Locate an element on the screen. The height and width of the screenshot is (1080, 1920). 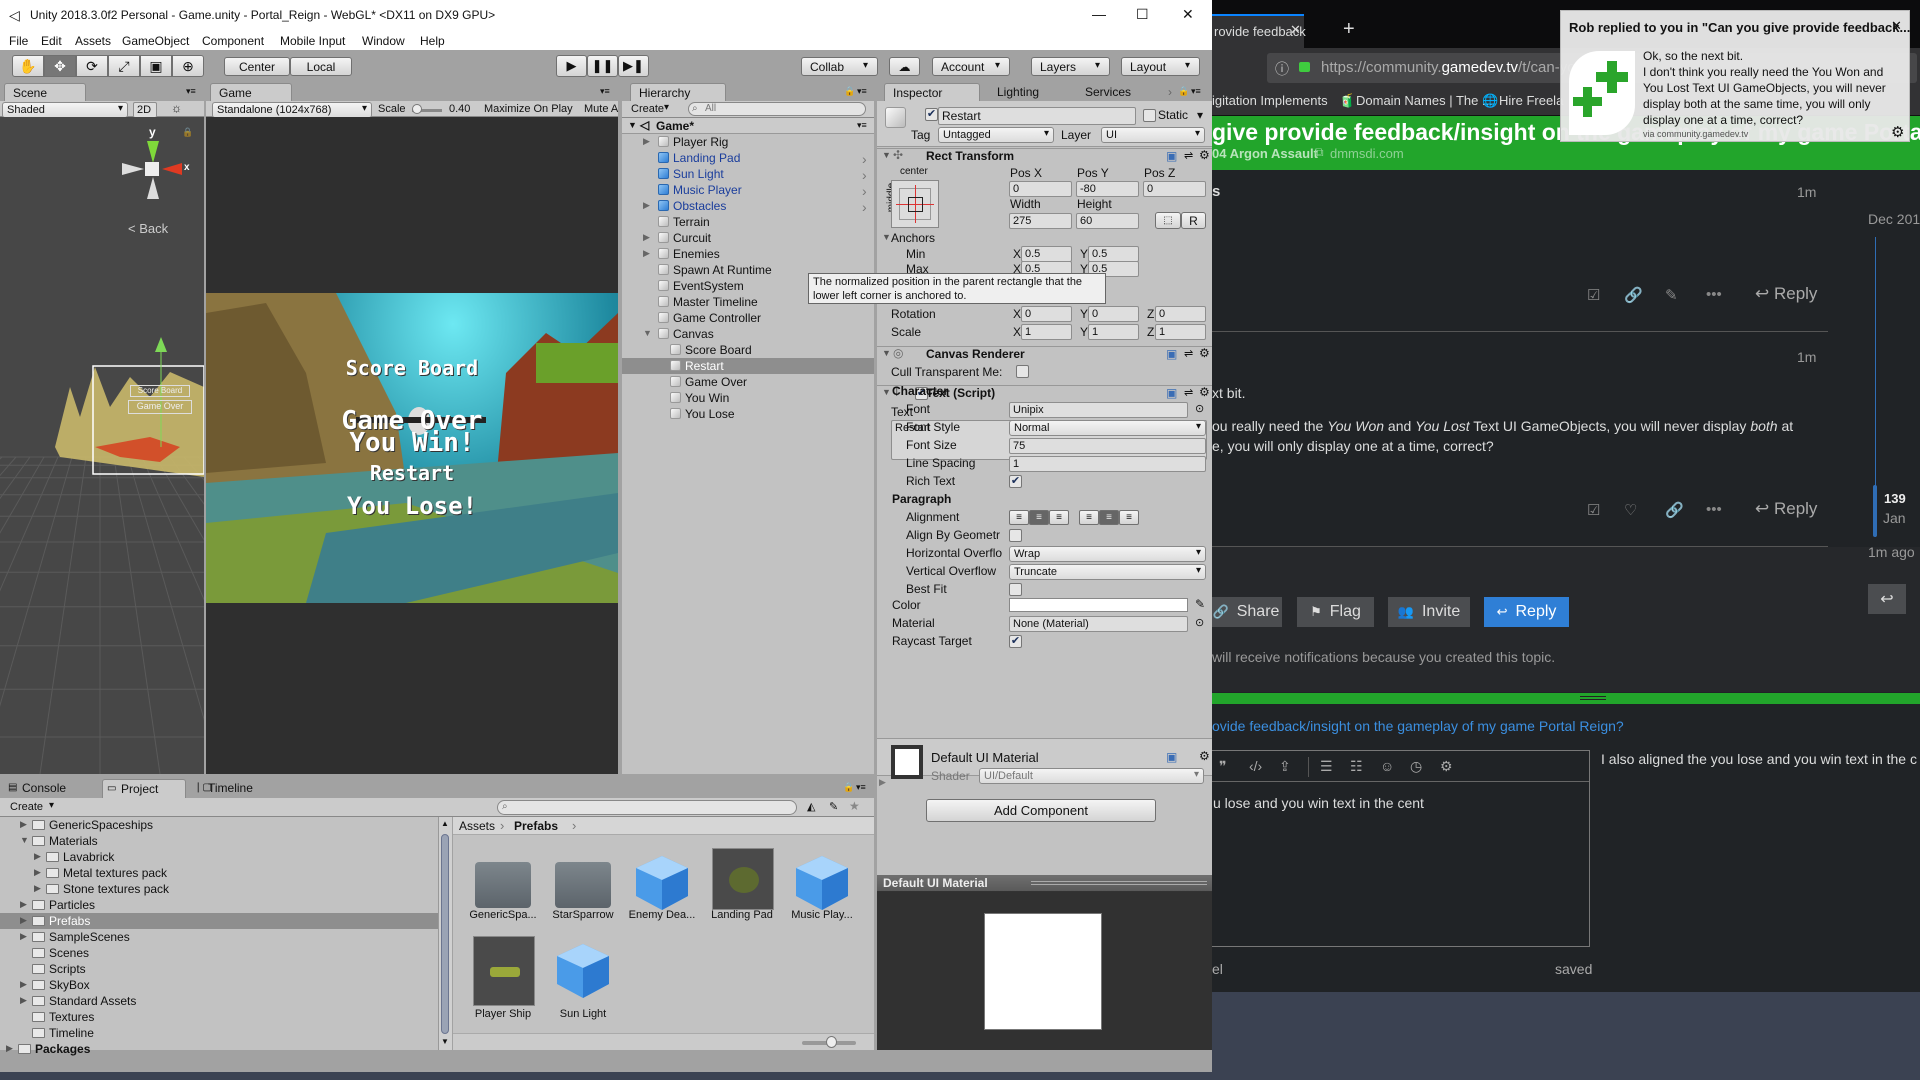
scale-slider-thumb is located at coordinates (417, 109).